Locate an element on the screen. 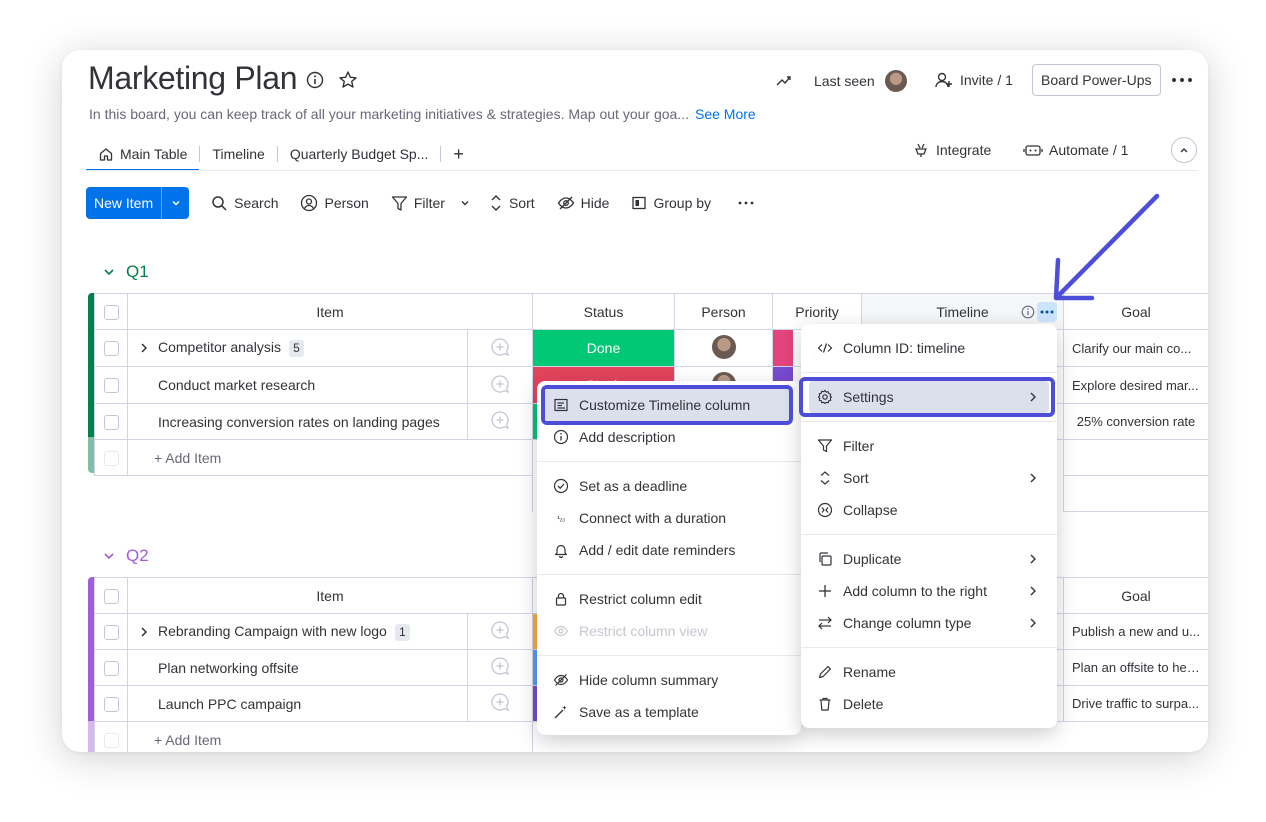  subitems-count-badge: 5 is located at coordinates (296, 348).